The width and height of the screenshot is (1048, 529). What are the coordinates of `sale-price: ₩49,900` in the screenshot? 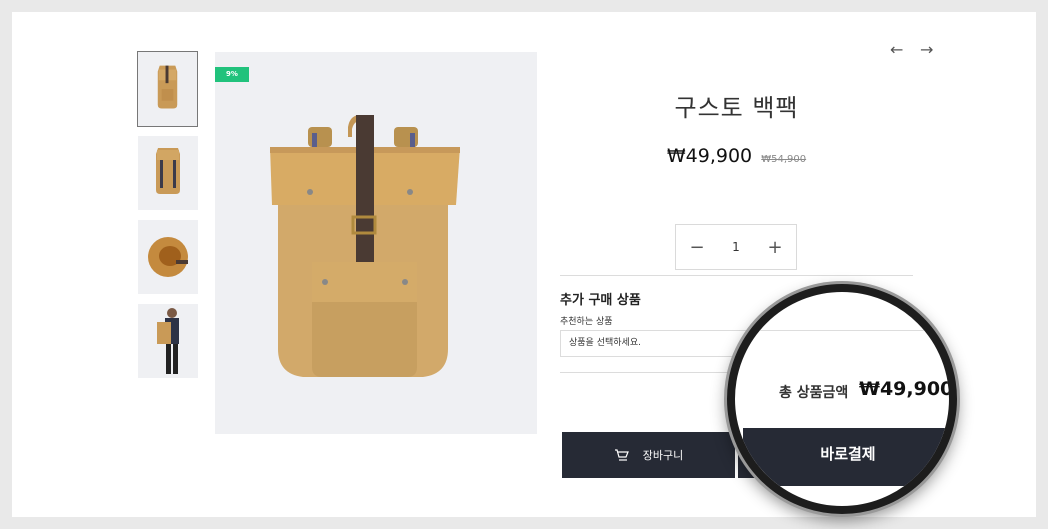 It's located at (709, 156).